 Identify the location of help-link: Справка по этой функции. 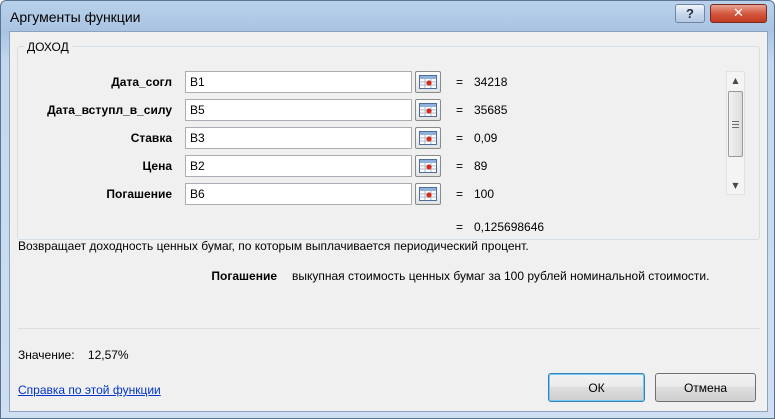
(89, 390).